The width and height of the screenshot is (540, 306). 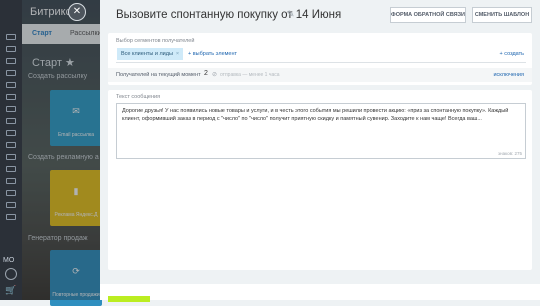 I want to click on automation-icon, so click(x=11, y=181).